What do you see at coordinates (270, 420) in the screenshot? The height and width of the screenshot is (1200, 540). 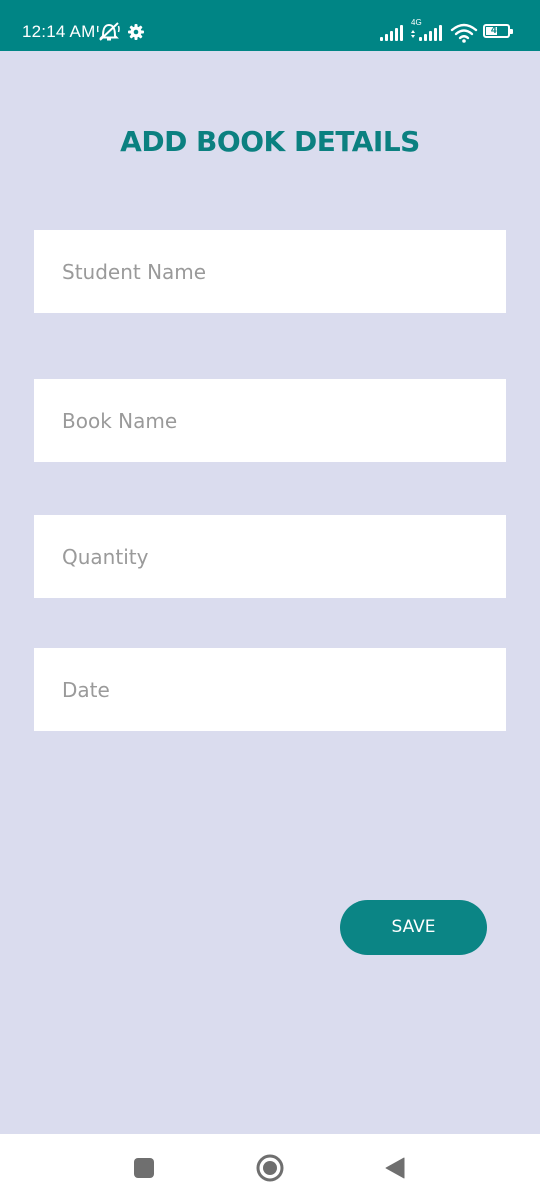 I see `book-name-input` at bounding box center [270, 420].